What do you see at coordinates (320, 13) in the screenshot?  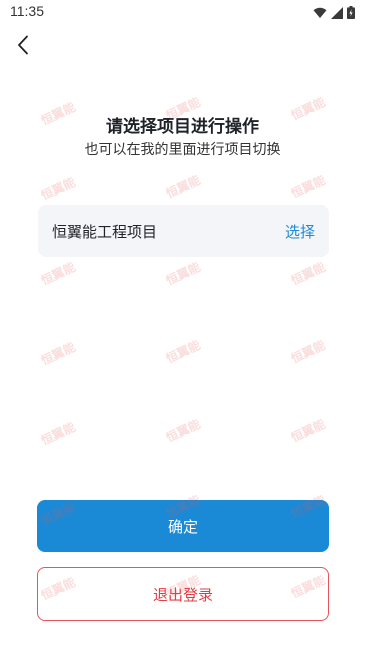 I see `wifi-icon` at bounding box center [320, 13].